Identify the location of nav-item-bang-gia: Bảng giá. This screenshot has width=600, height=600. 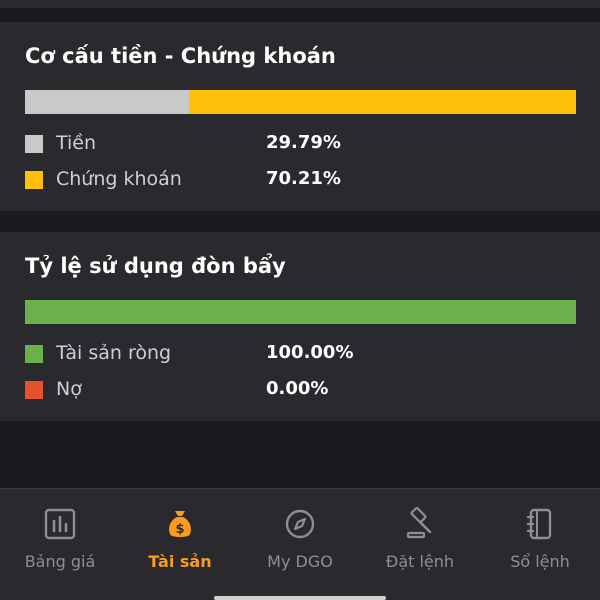
(60, 542).